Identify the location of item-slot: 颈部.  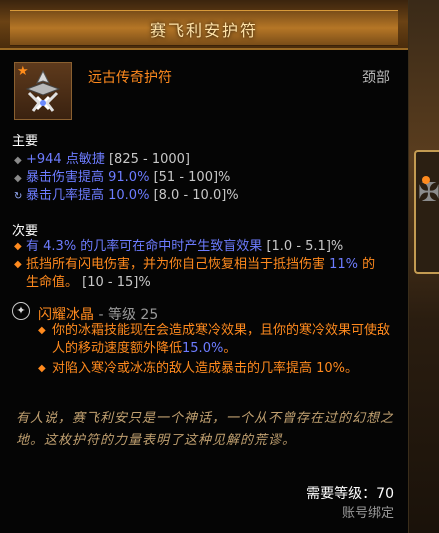
(376, 78).